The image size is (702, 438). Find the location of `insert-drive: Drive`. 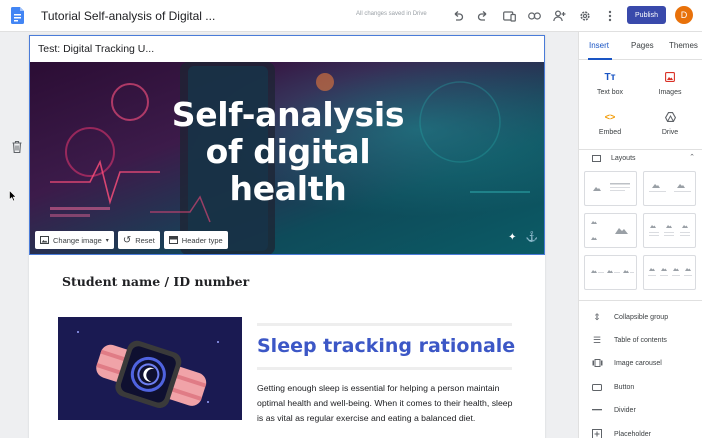

insert-drive: Drive is located at coordinates (670, 124).